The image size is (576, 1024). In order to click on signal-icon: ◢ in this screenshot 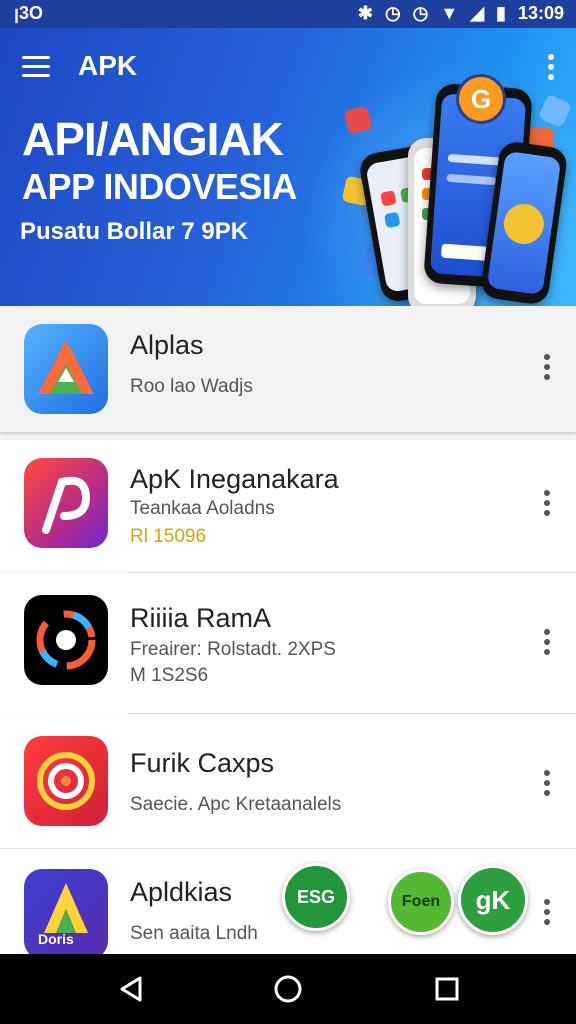, I will do `click(477, 13)`.